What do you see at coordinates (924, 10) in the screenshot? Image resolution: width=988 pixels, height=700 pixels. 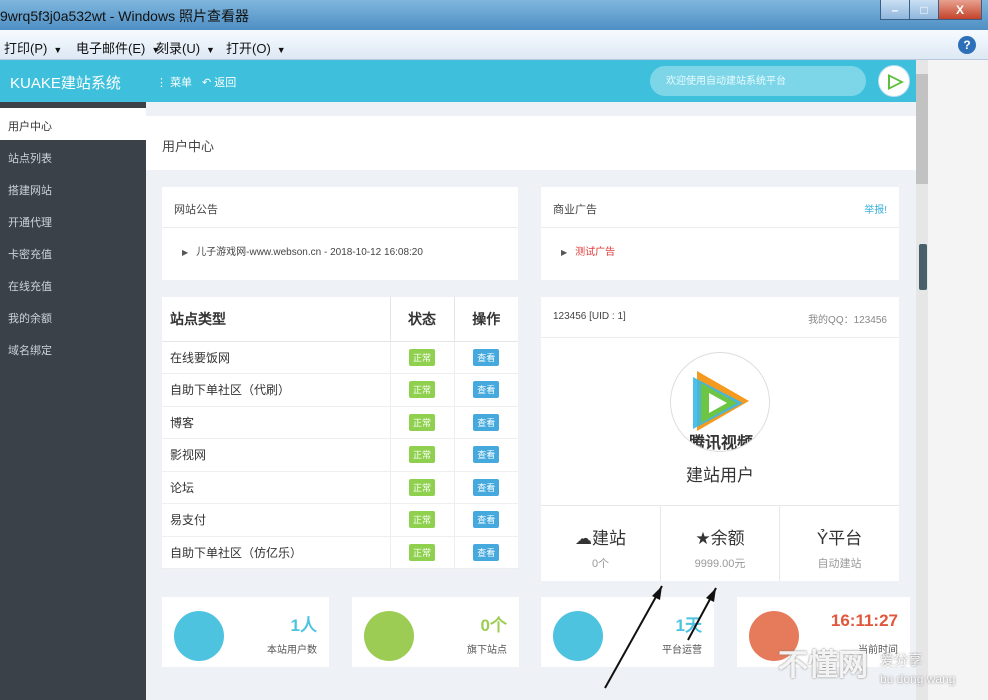 I see `maximize-button: □` at bounding box center [924, 10].